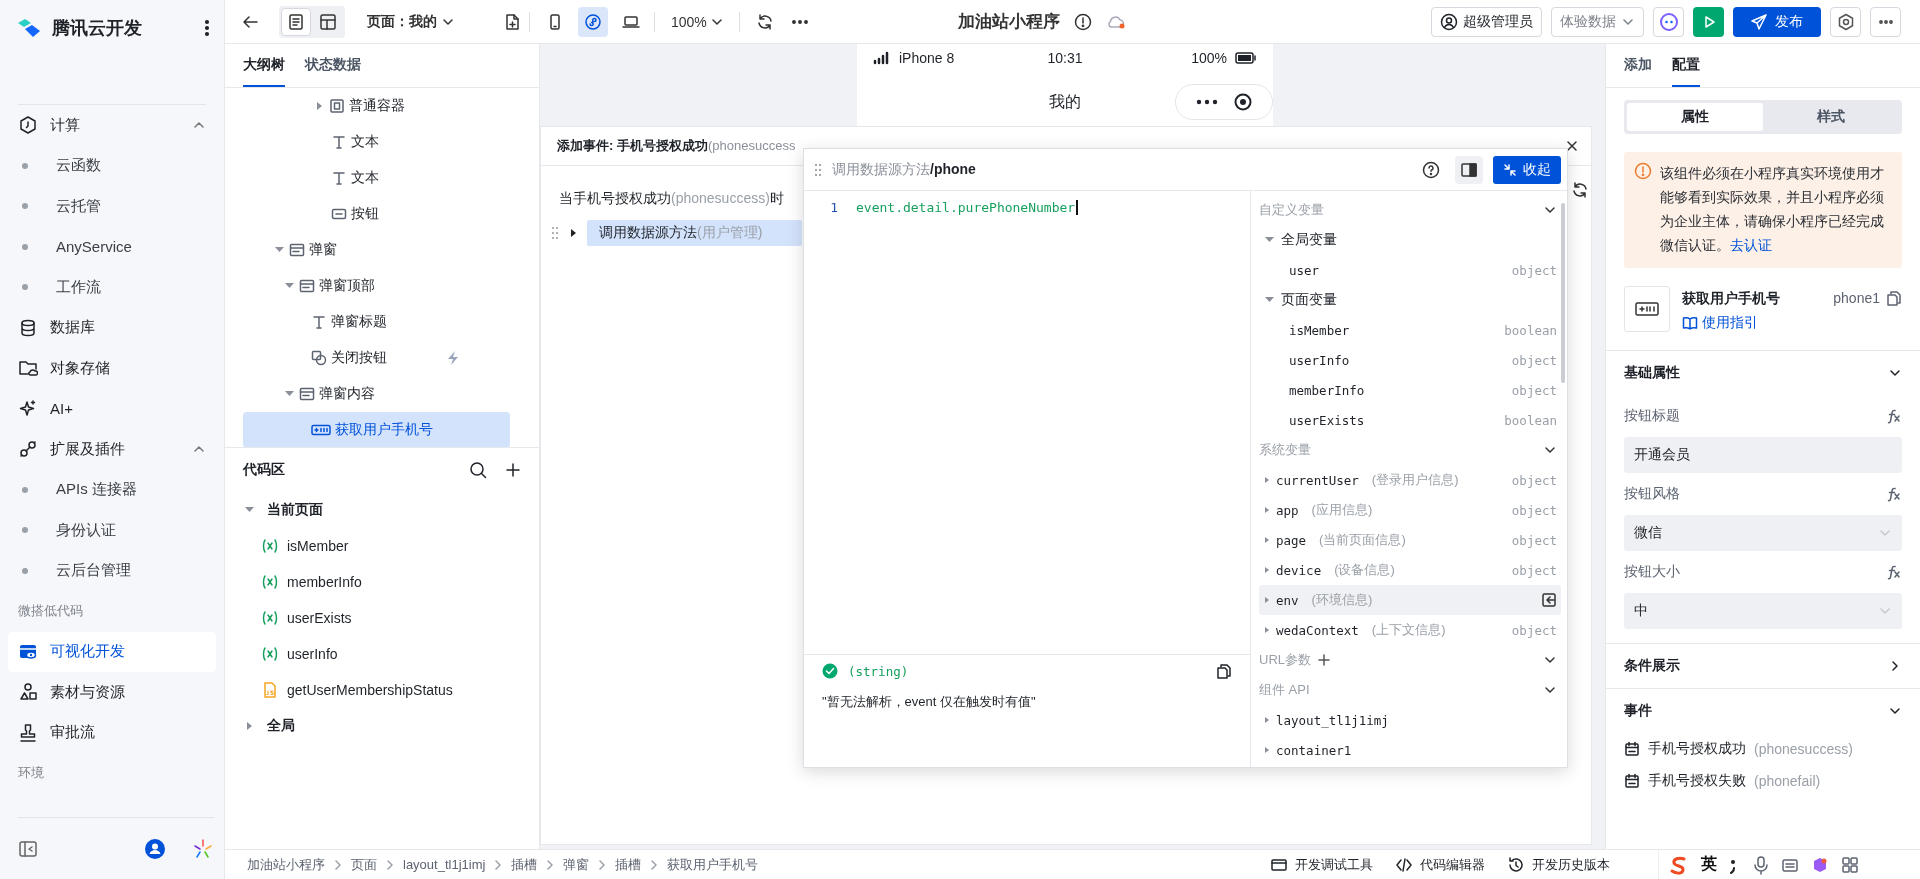 The height and width of the screenshot is (879, 1920). I want to click on microphone-icon, so click(1761, 864).